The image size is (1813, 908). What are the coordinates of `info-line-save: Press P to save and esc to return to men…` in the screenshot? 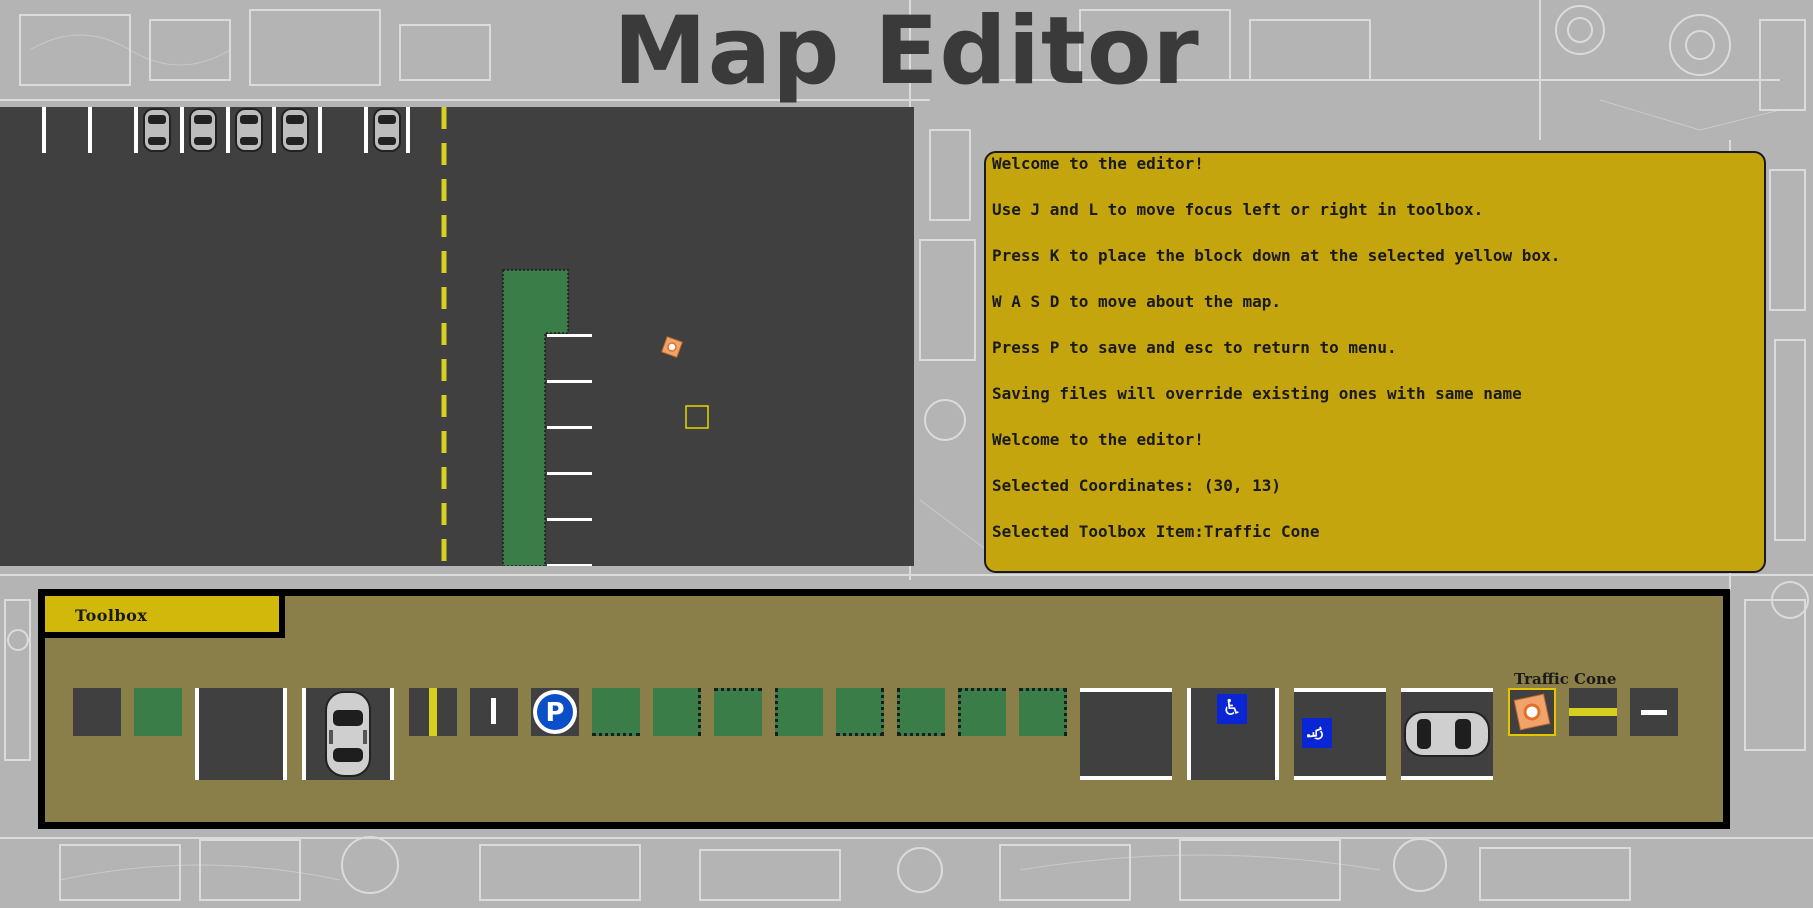 It's located at (1194, 347).